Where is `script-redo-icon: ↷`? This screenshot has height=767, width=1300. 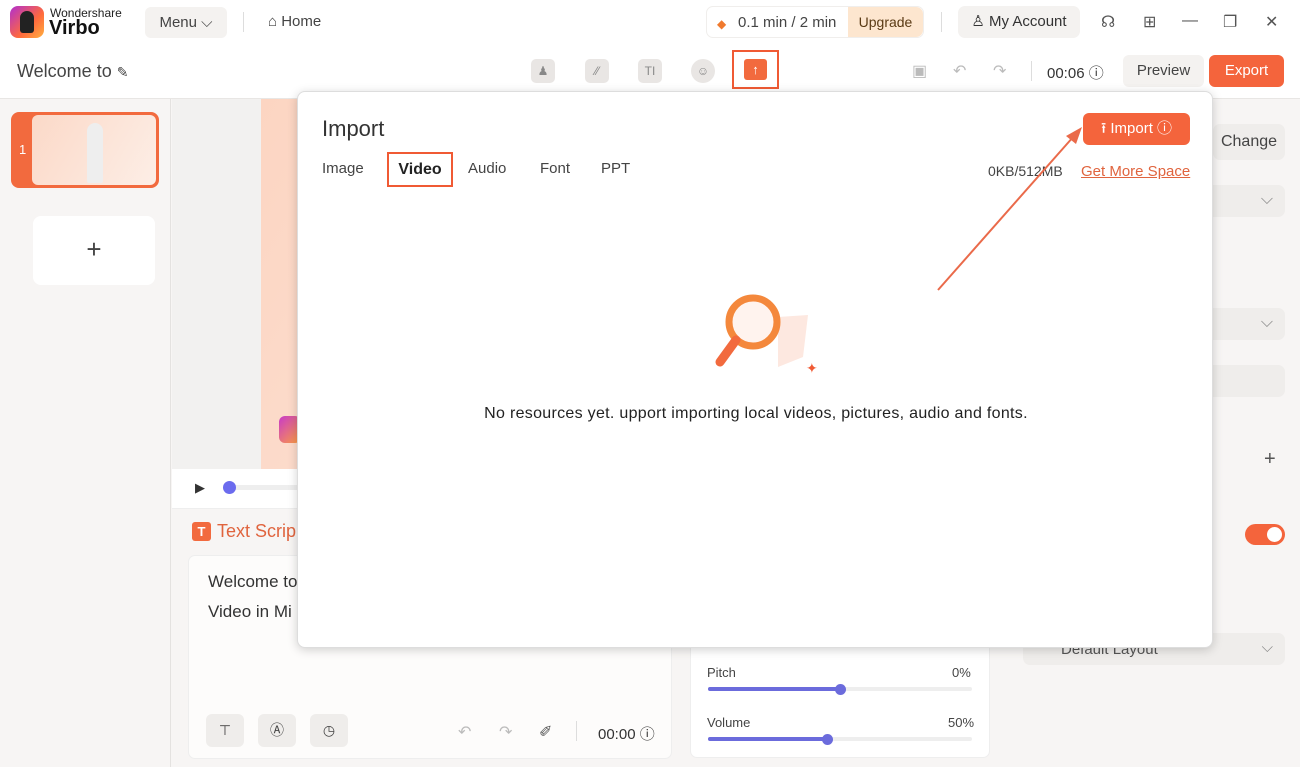 script-redo-icon: ↷ is located at coordinates (505, 732).